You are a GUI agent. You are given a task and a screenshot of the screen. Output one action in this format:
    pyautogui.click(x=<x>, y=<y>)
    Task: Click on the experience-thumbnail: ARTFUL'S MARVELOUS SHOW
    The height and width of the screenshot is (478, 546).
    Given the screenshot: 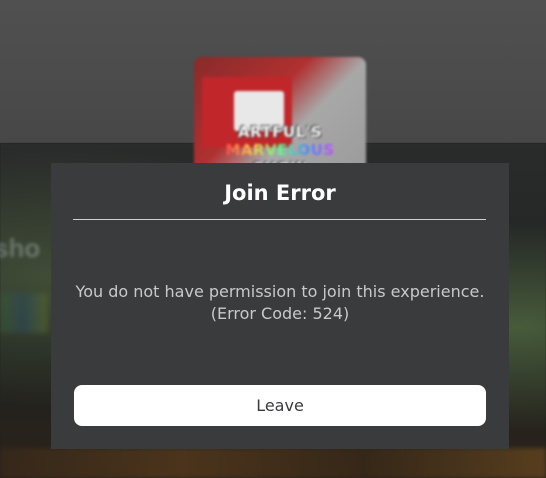 What is the action you would take?
    pyautogui.click(x=280, y=117)
    